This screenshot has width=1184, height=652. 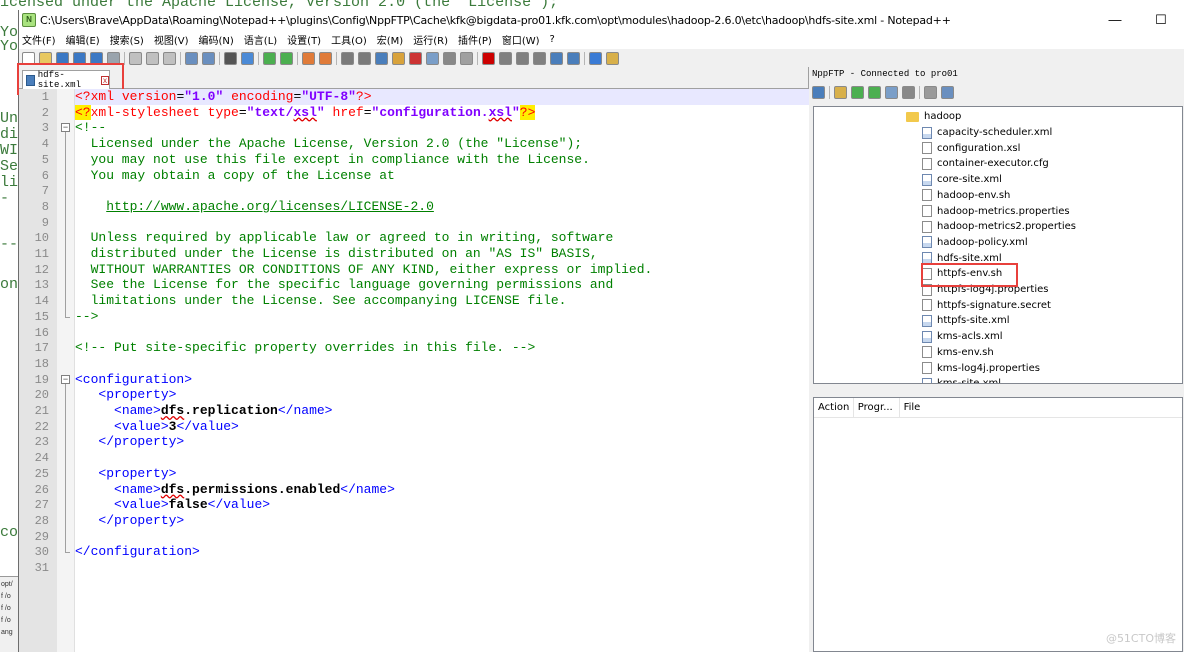 I want to click on toolbar-button-37-icon, so click(x=573, y=58).